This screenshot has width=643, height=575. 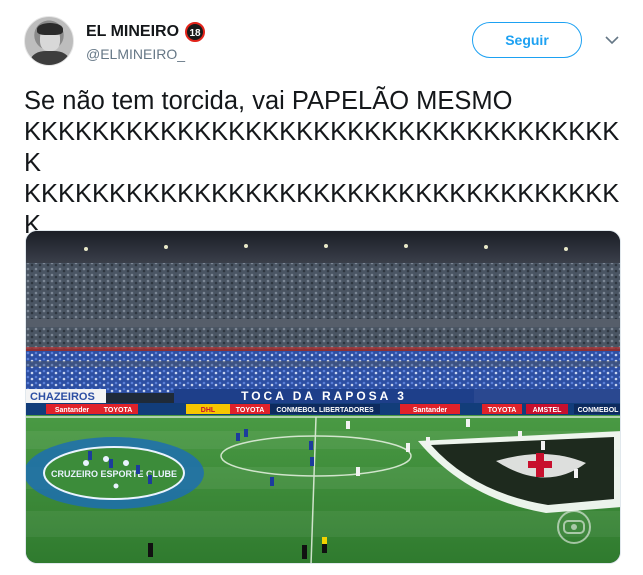 What do you see at coordinates (323, 372) in the screenshot?
I see `lower-stands` at bounding box center [323, 372].